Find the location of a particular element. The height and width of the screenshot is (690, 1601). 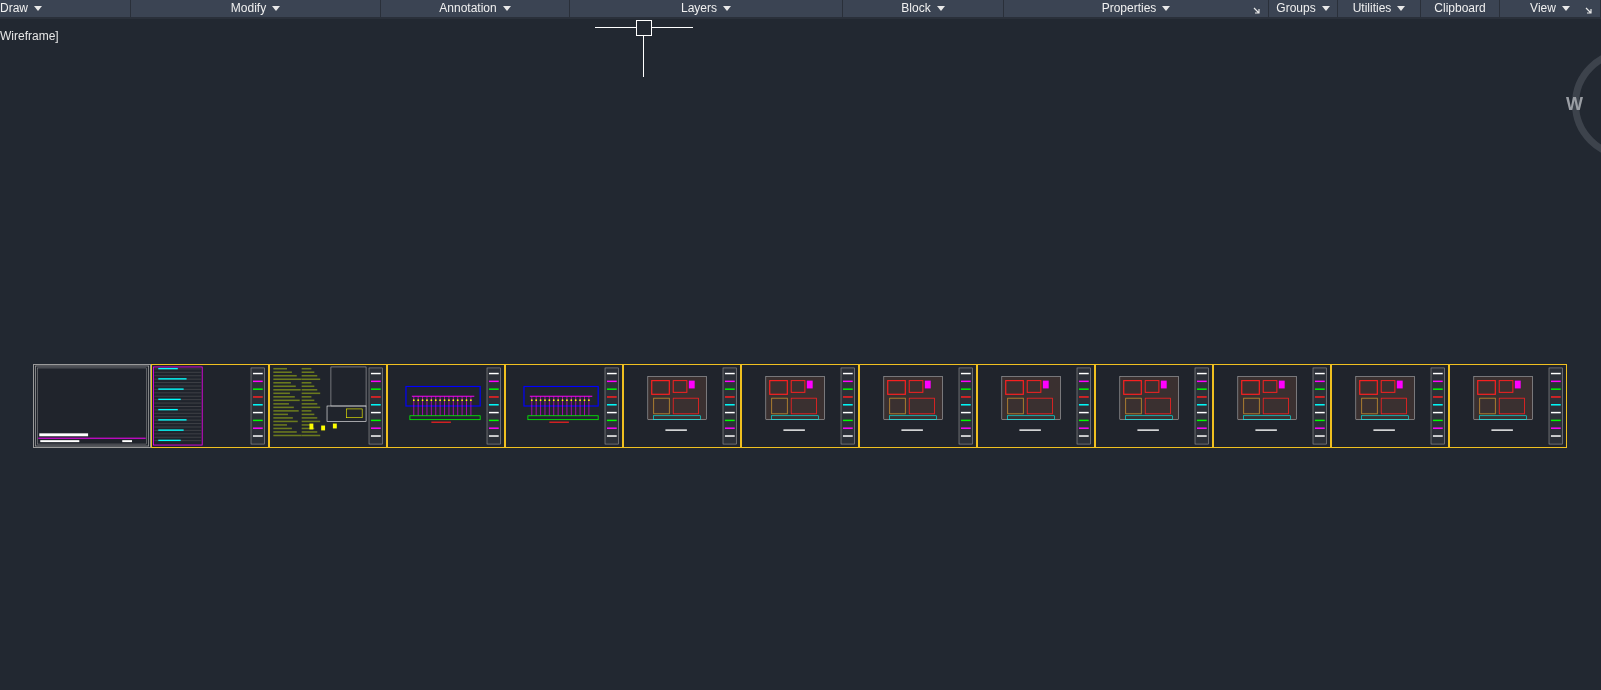

ribbon-panel-title: Groups is located at coordinates (1303, 9).